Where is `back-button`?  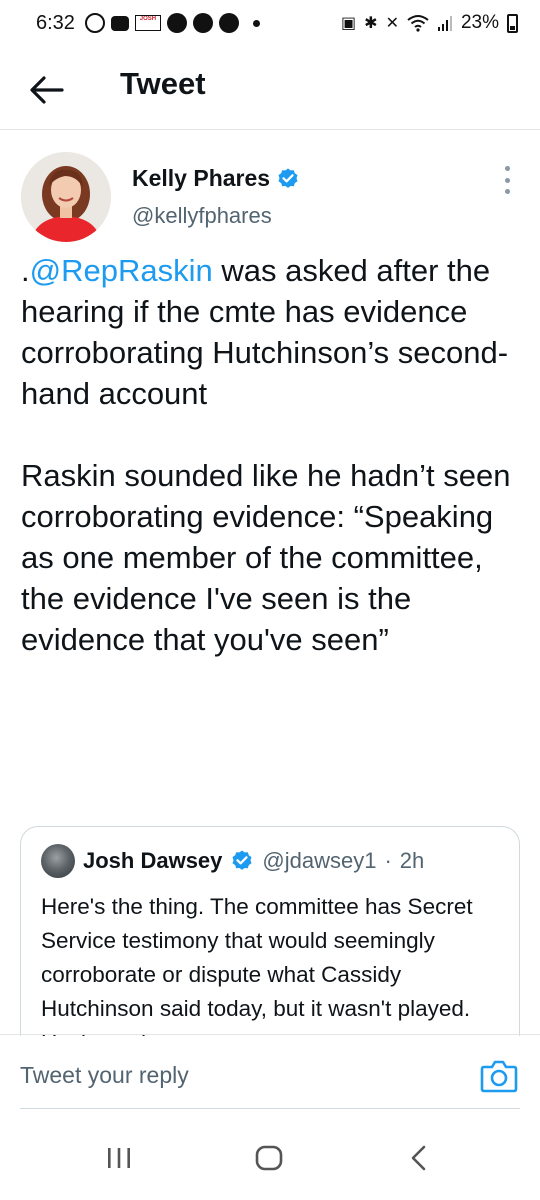 back-button is located at coordinates (46, 90).